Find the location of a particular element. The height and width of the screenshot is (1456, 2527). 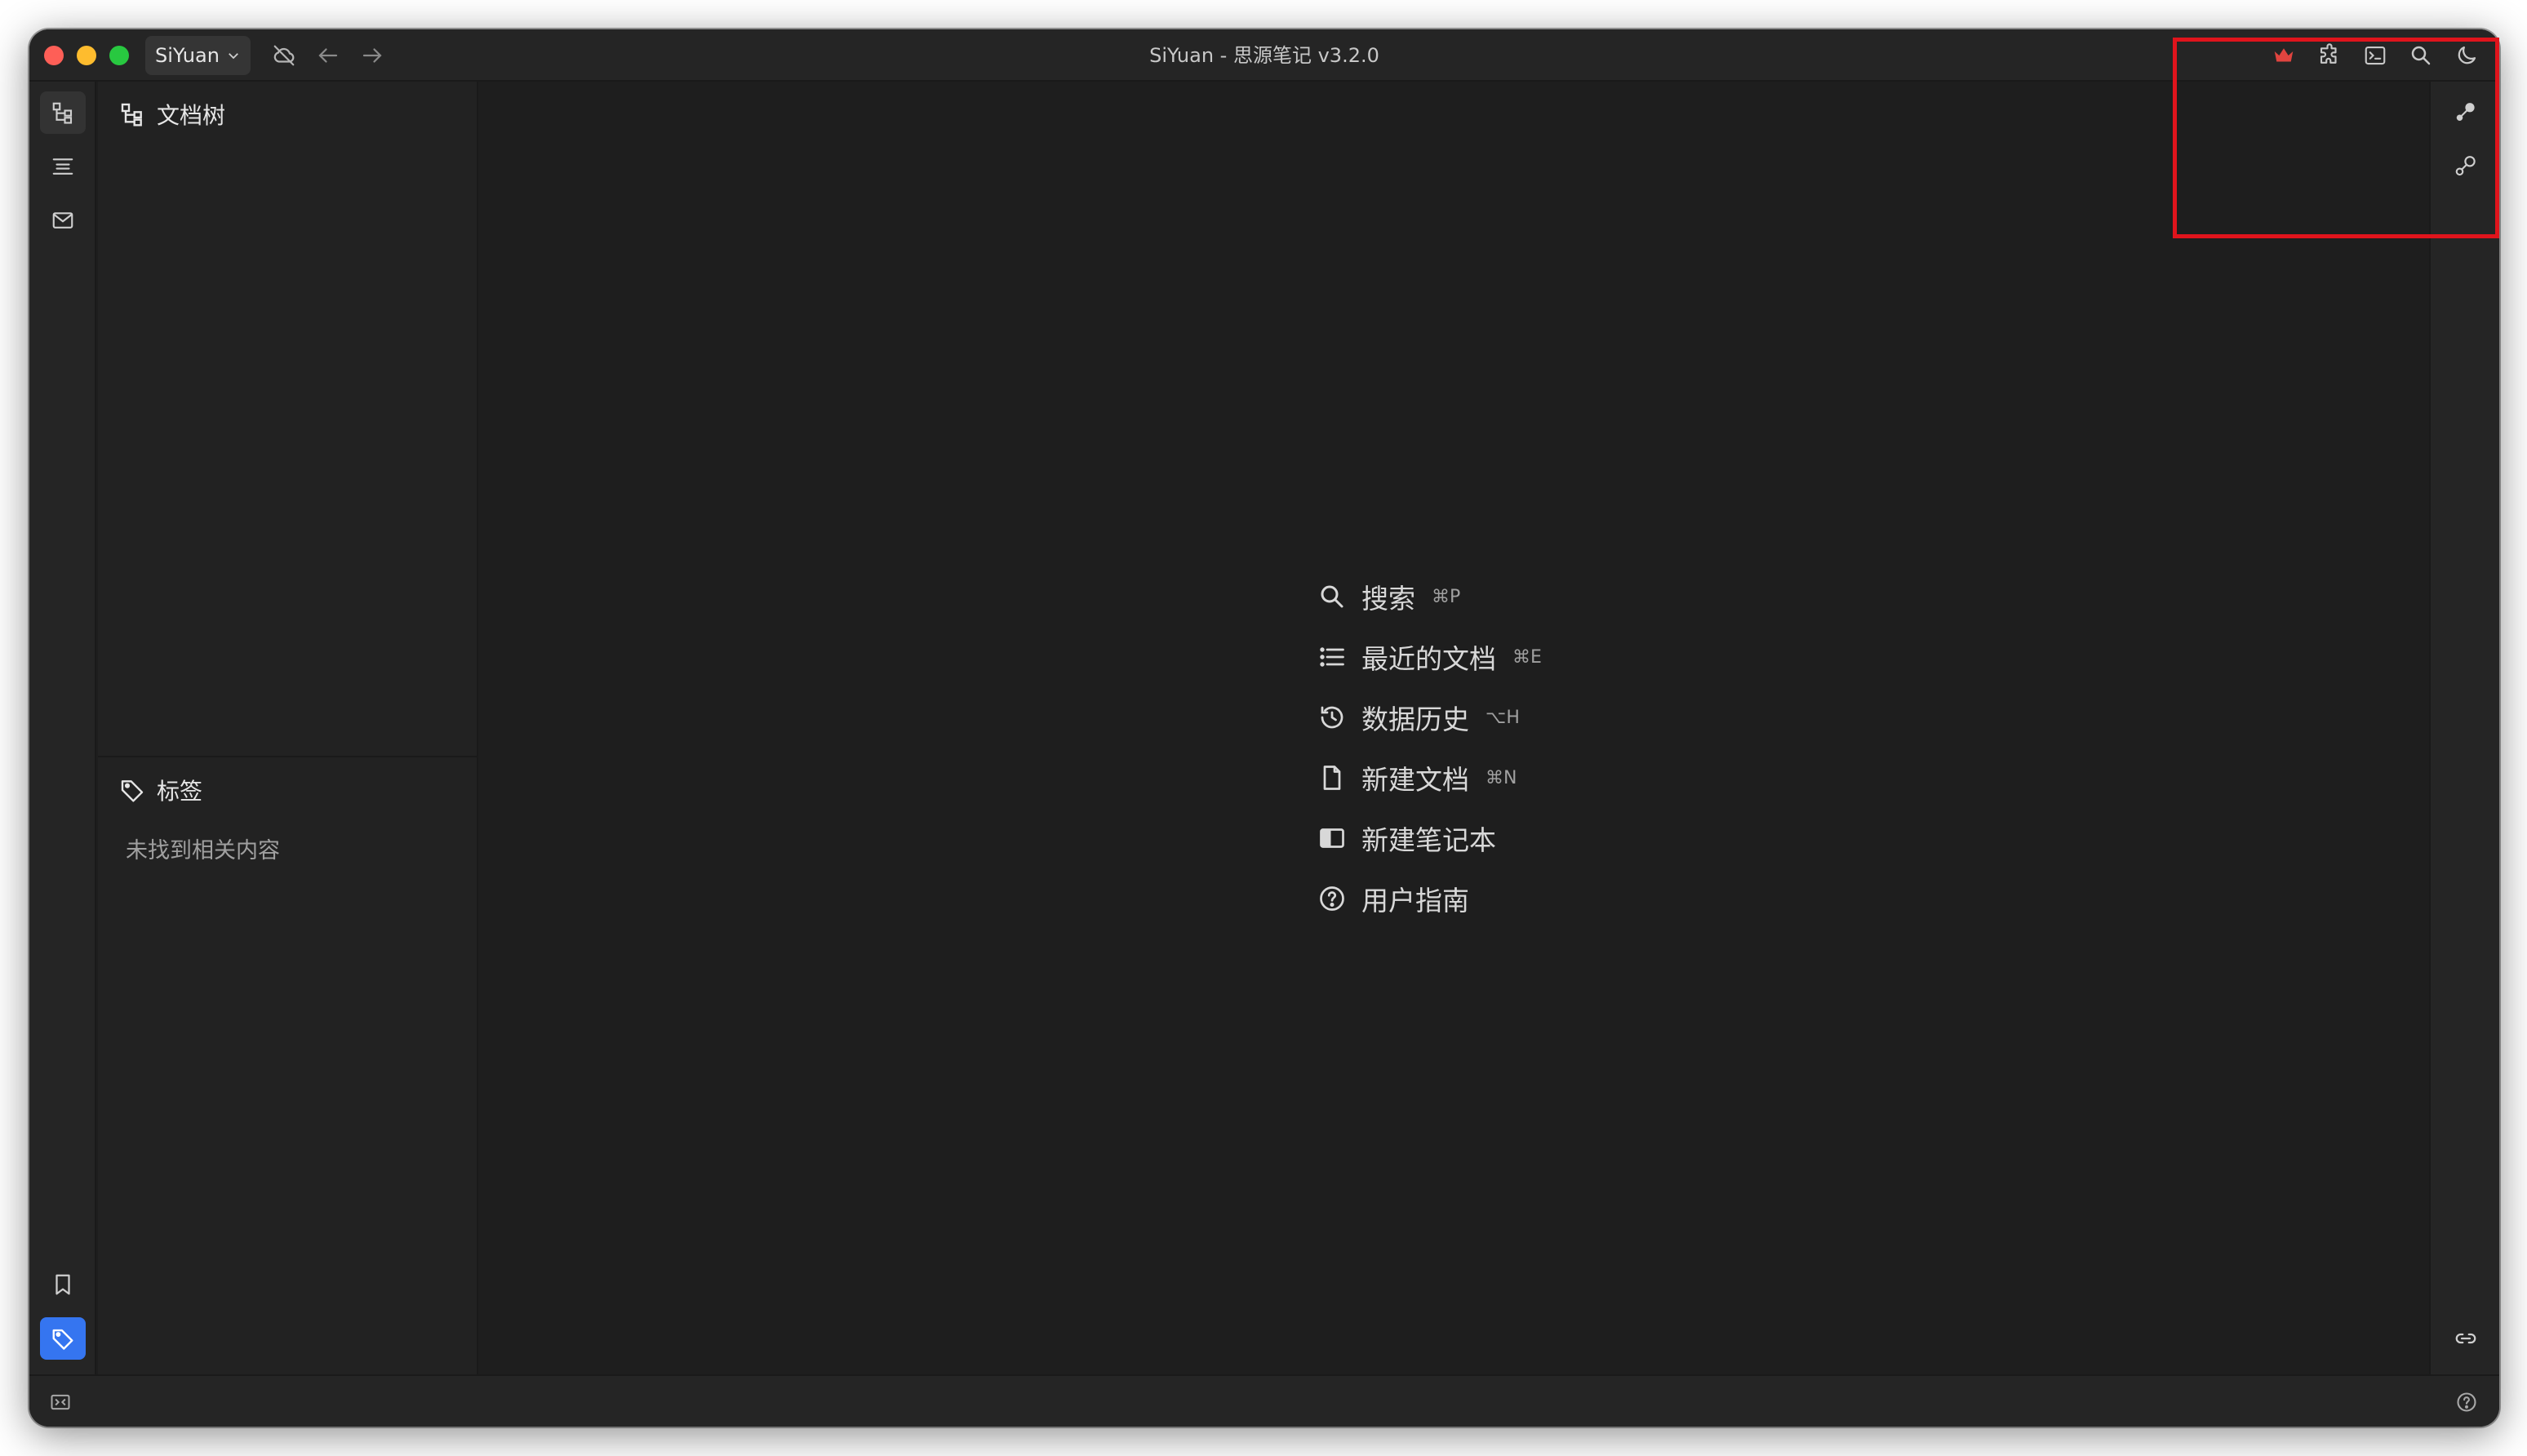

file-tree-header: 文档树 is located at coordinates (172, 114).